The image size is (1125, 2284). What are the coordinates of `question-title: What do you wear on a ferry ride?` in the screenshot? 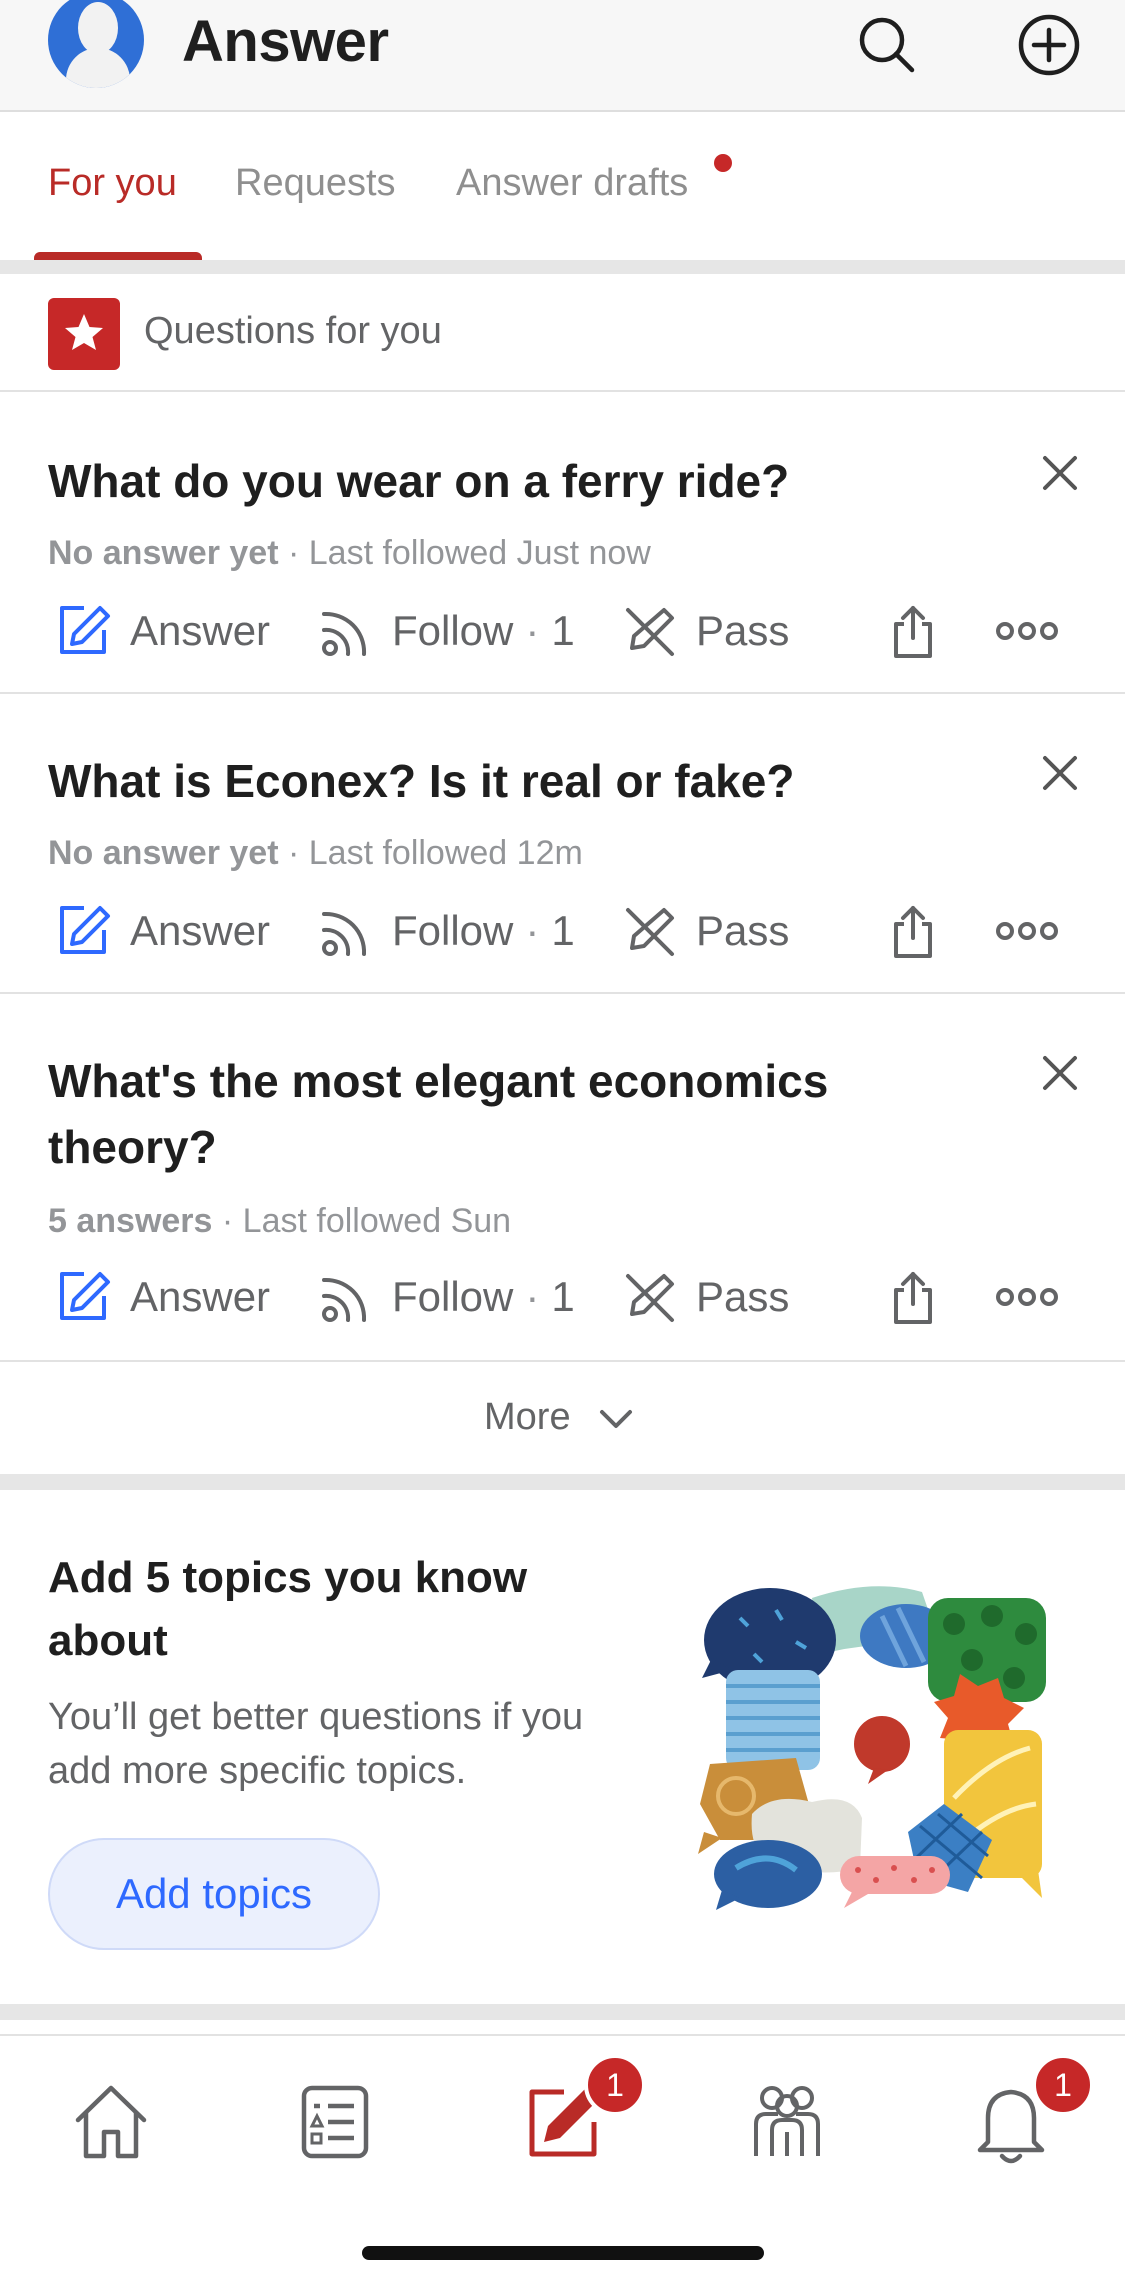 It's located at (511, 481).